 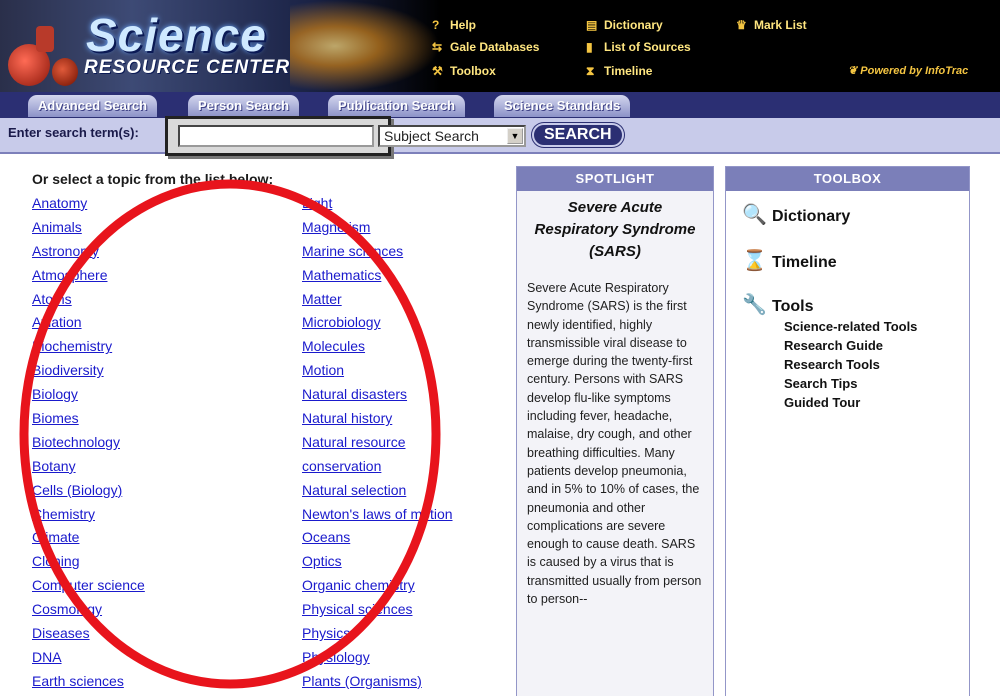 I want to click on topic-link: Biochemistry, so click(x=88, y=349).